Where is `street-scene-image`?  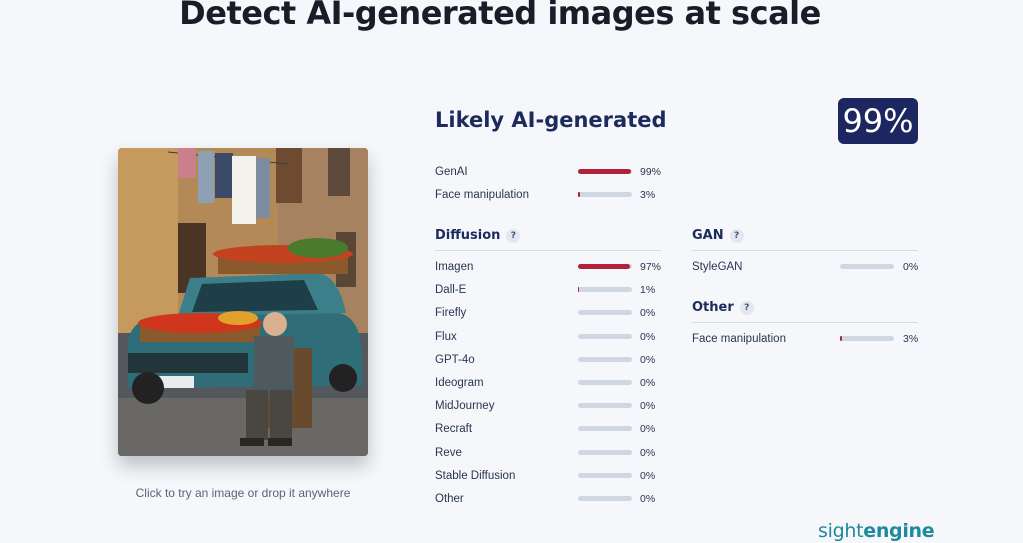
street-scene-image is located at coordinates (243, 302).